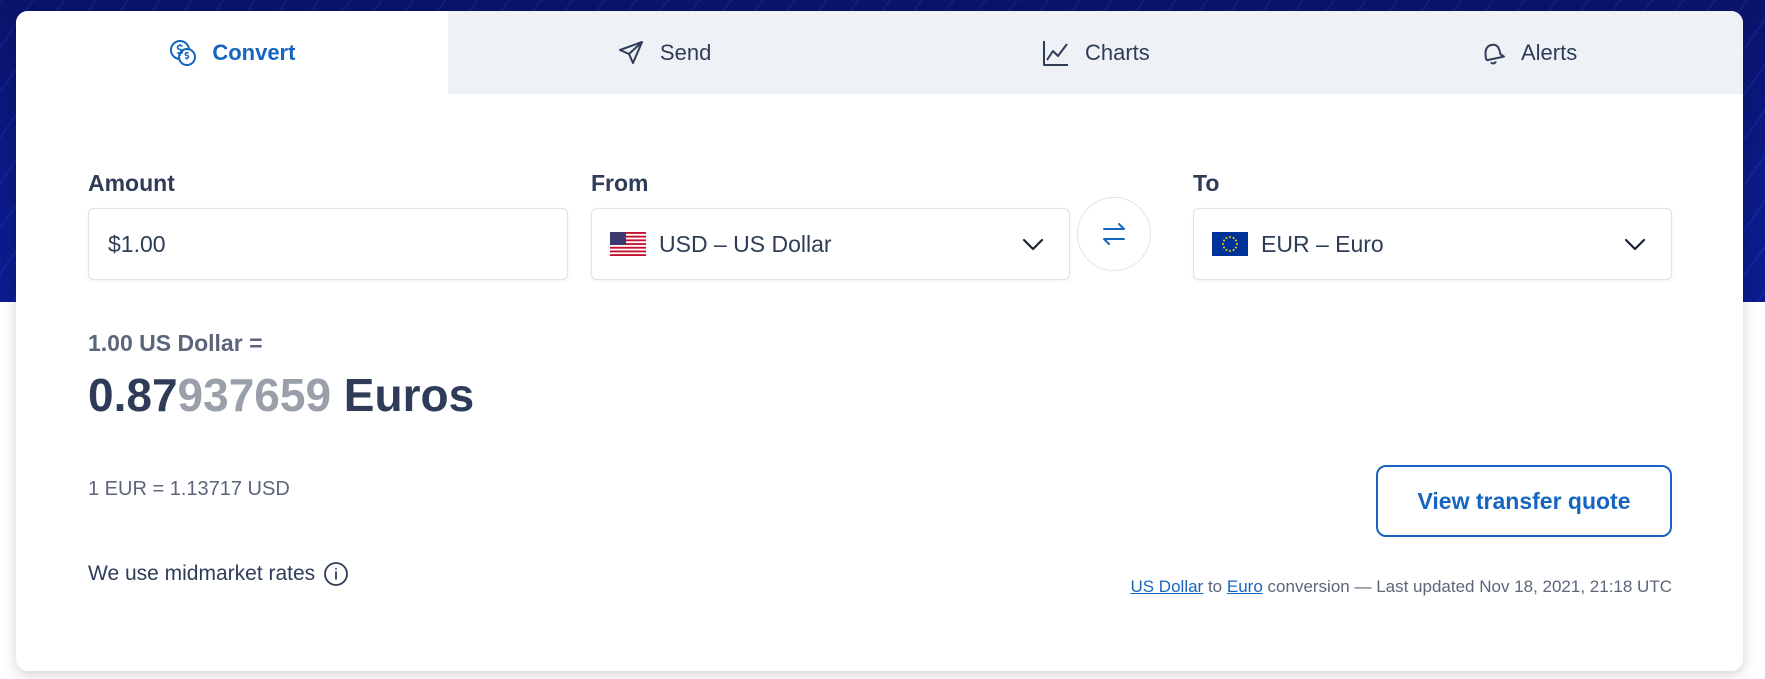 This screenshot has height=679, width=1765. Describe the element at coordinates (1215, 586) in the screenshot. I see `footer-to-word: to` at that location.